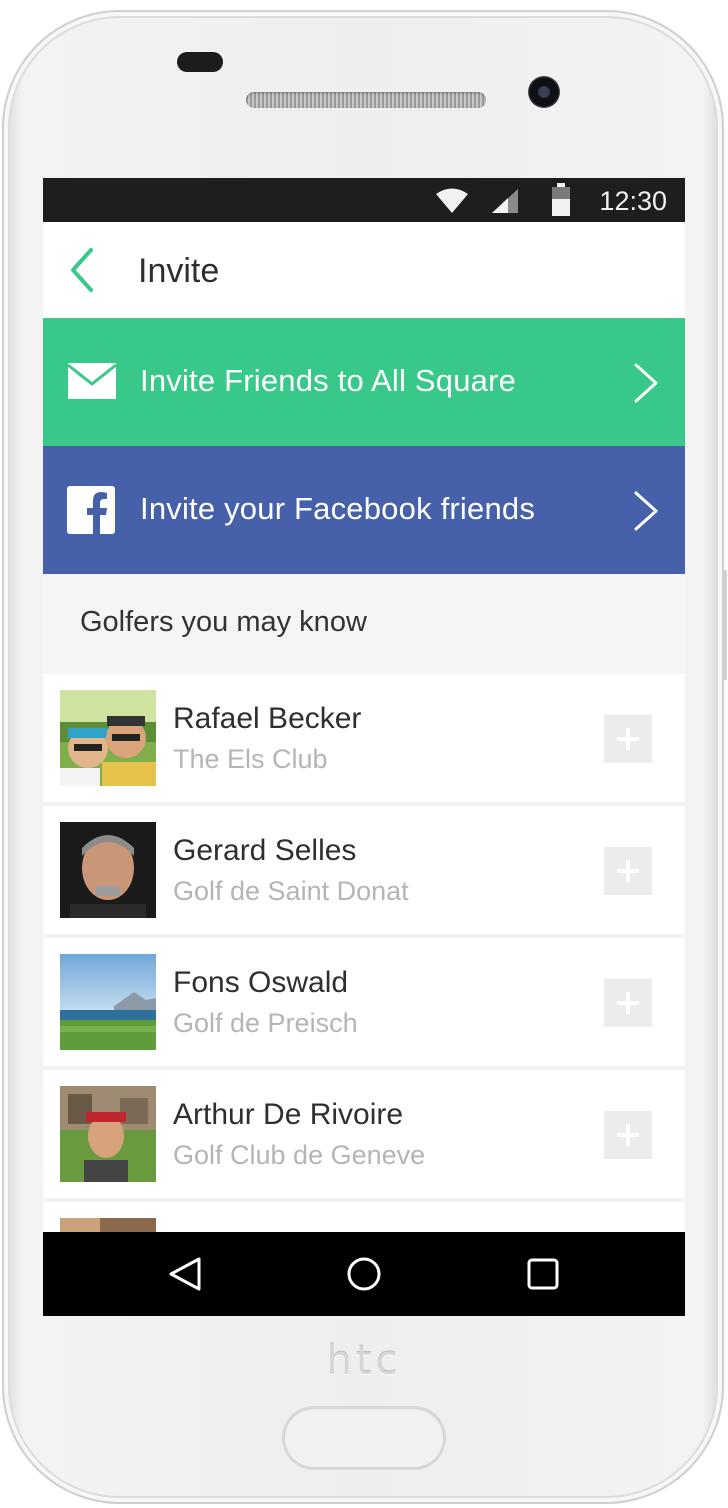 The image size is (728, 1508). What do you see at coordinates (561, 202) in the screenshot?
I see `battery-icon` at bounding box center [561, 202].